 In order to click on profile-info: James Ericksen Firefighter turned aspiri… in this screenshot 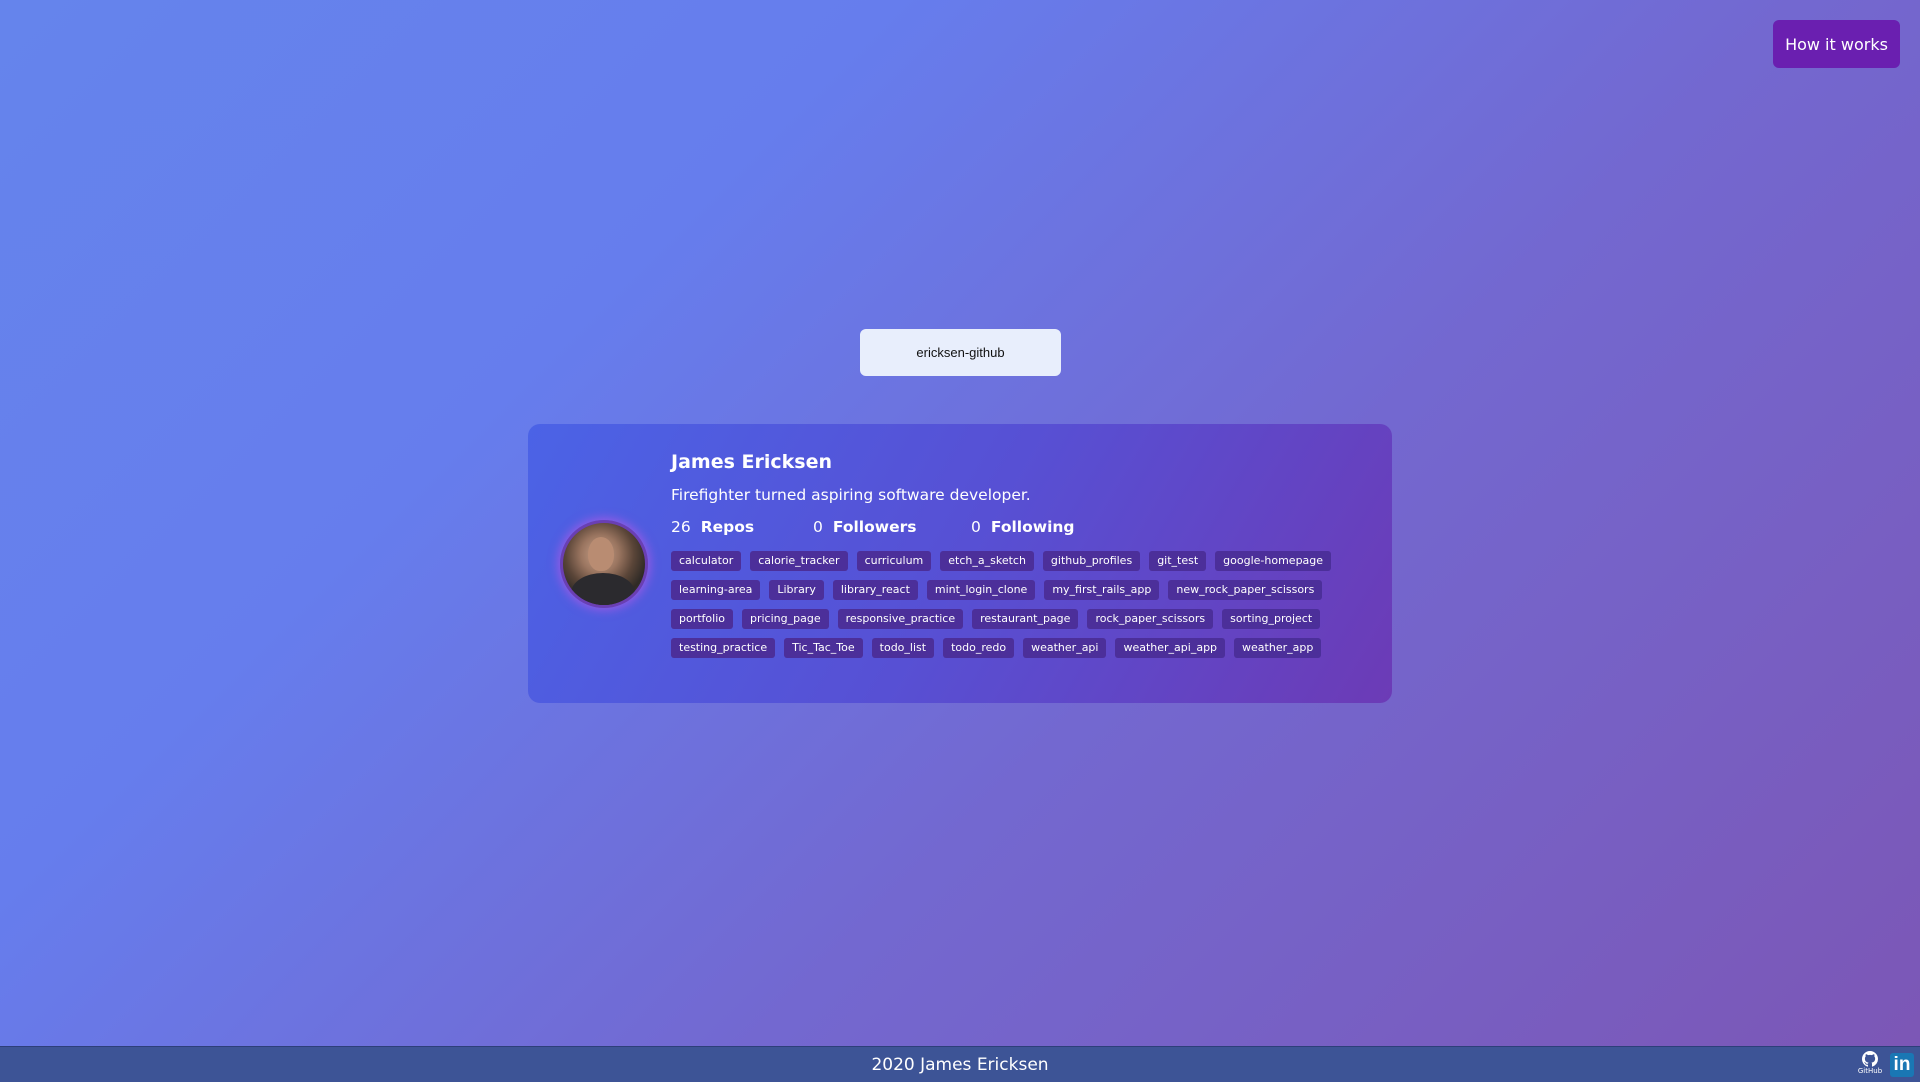, I will do `click(1016, 558)`.